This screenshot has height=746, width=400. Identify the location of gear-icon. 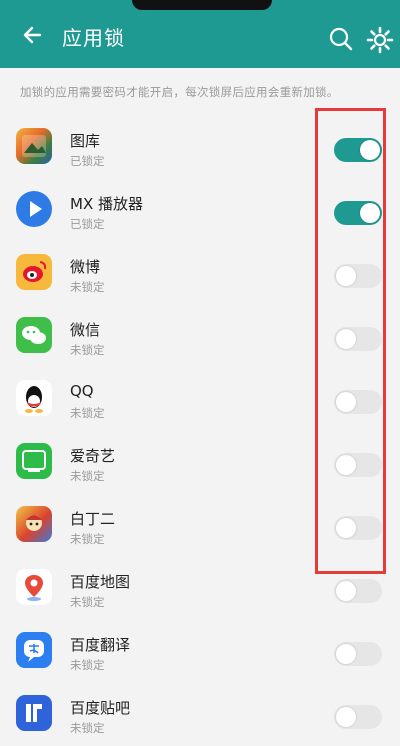
(380, 40).